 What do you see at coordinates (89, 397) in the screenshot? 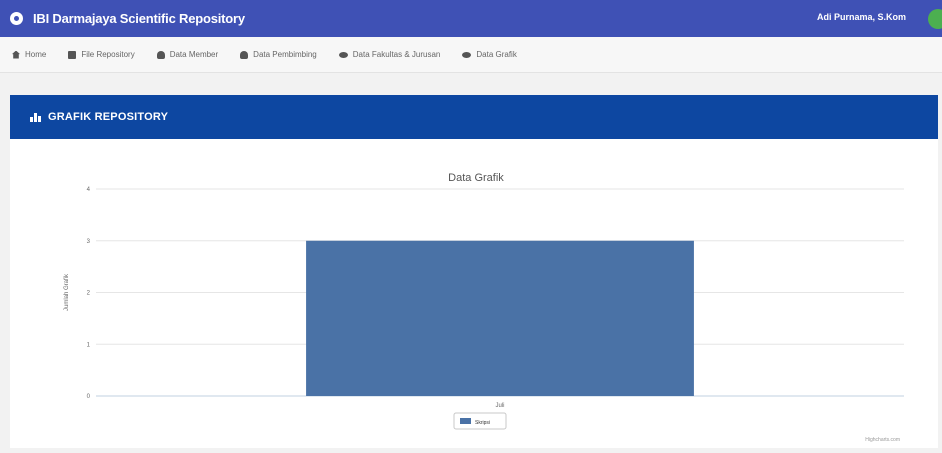
I see `y-tick-label: 0` at bounding box center [89, 397].